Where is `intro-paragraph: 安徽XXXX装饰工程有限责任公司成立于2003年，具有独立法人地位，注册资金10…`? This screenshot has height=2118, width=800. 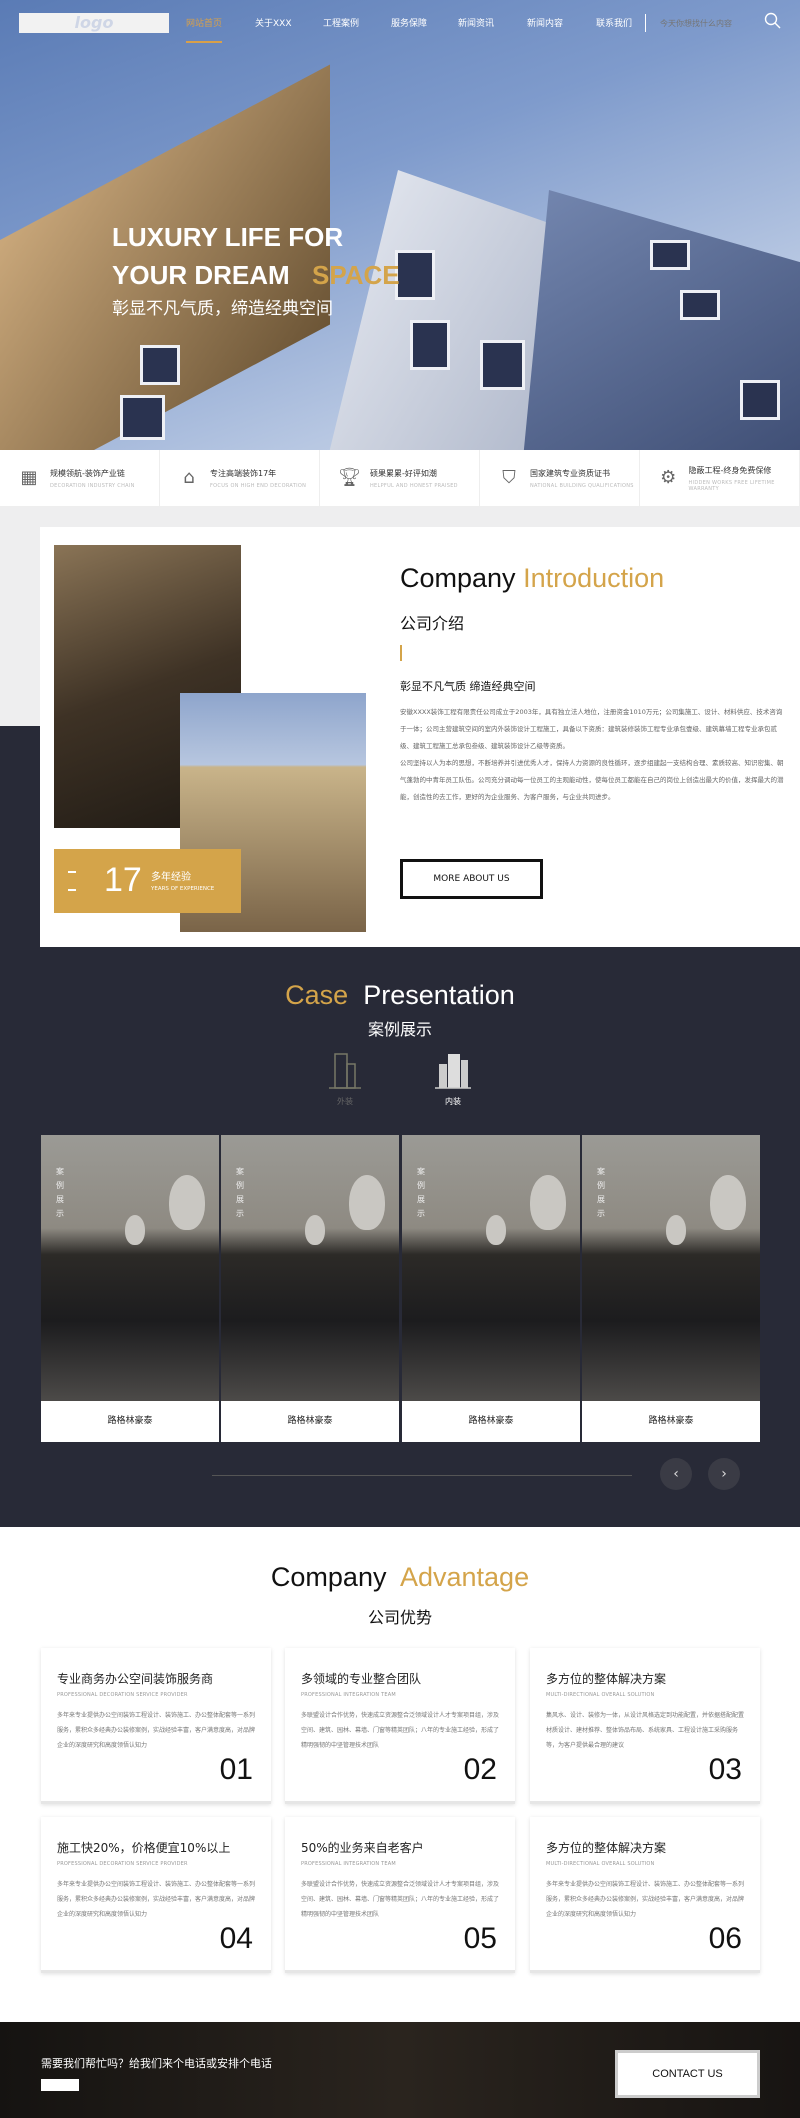
intro-paragraph: 安徽XXXX装饰工程有限责任公司成立于2003年，具有独立法人地位，注册资金10… is located at coordinates (591, 729).